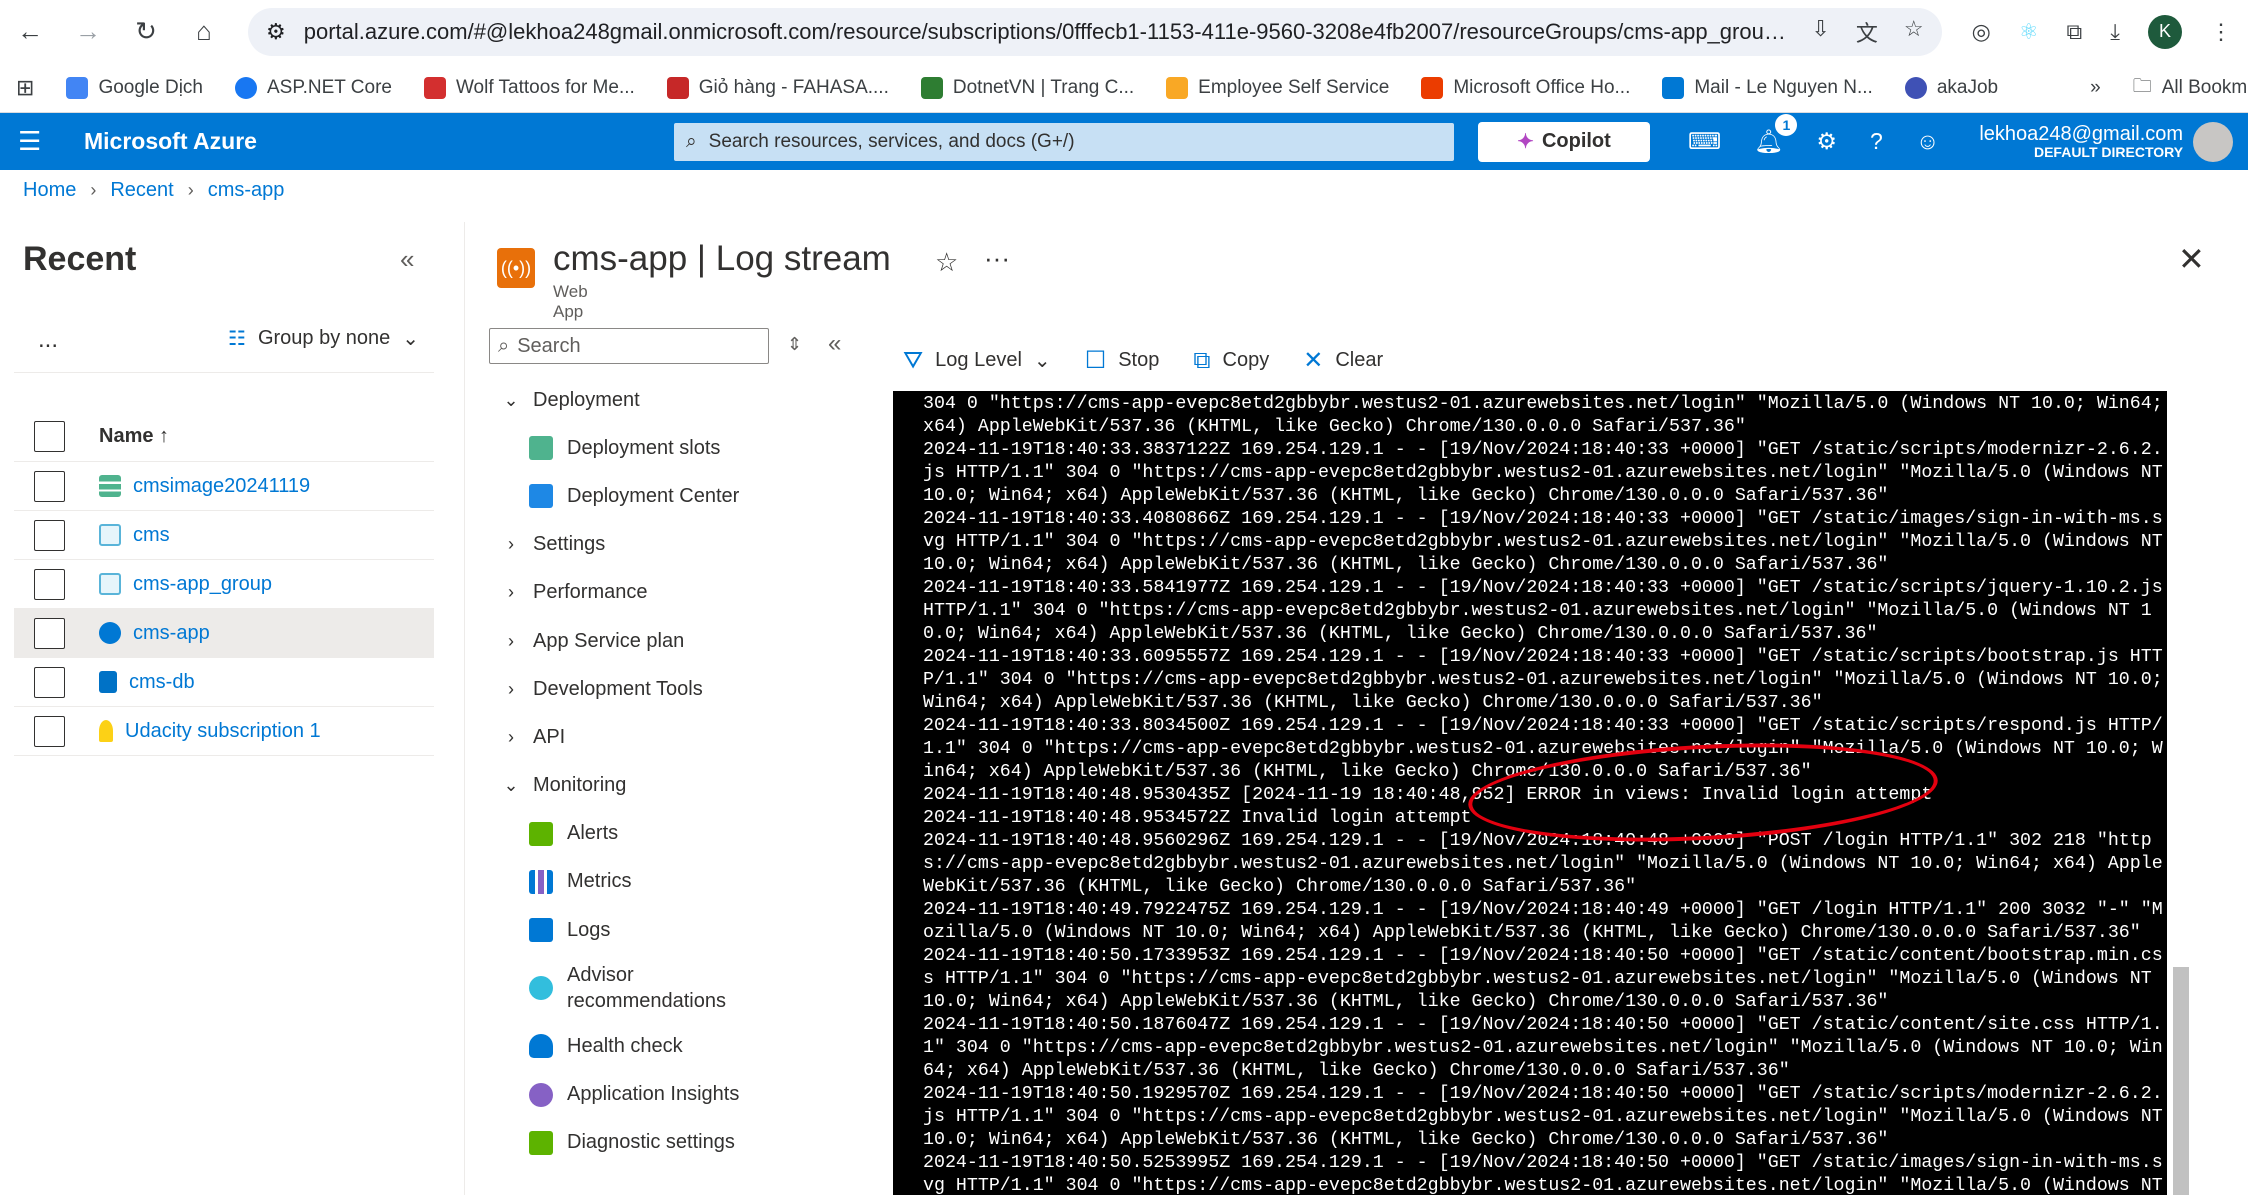 This screenshot has height=1195, width=2248. What do you see at coordinates (834, 344) in the screenshot?
I see `collapse-menu-icon: «` at bounding box center [834, 344].